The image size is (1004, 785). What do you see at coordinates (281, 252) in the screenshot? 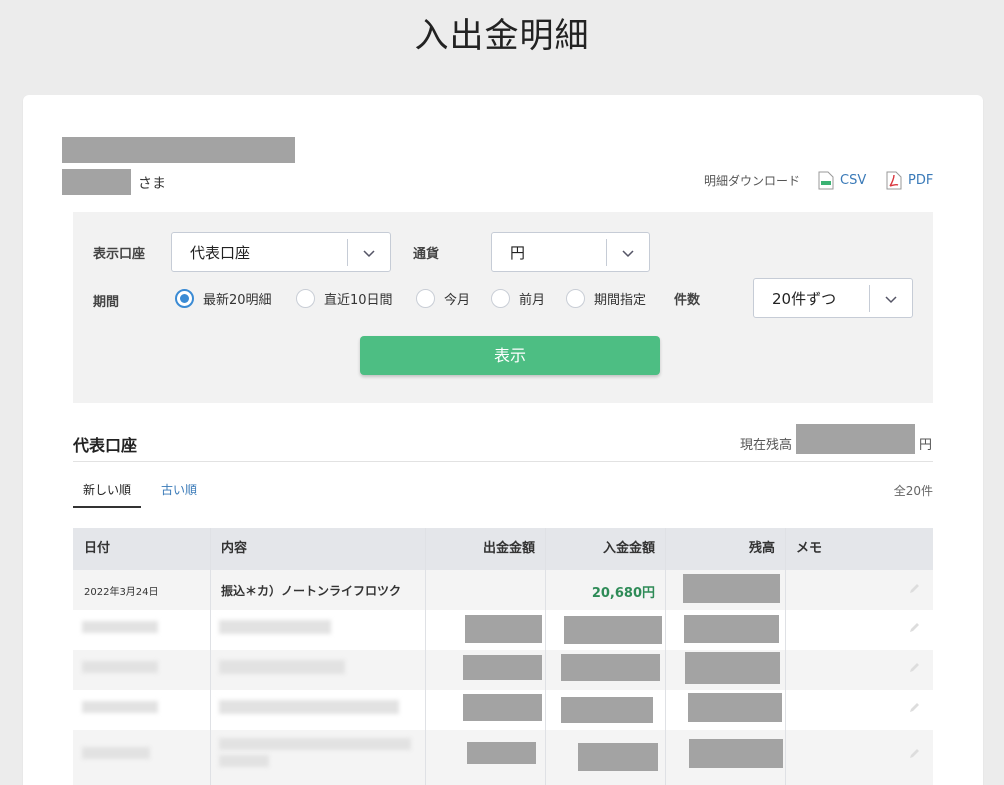
I see `account-select: 代表口座` at bounding box center [281, 252].